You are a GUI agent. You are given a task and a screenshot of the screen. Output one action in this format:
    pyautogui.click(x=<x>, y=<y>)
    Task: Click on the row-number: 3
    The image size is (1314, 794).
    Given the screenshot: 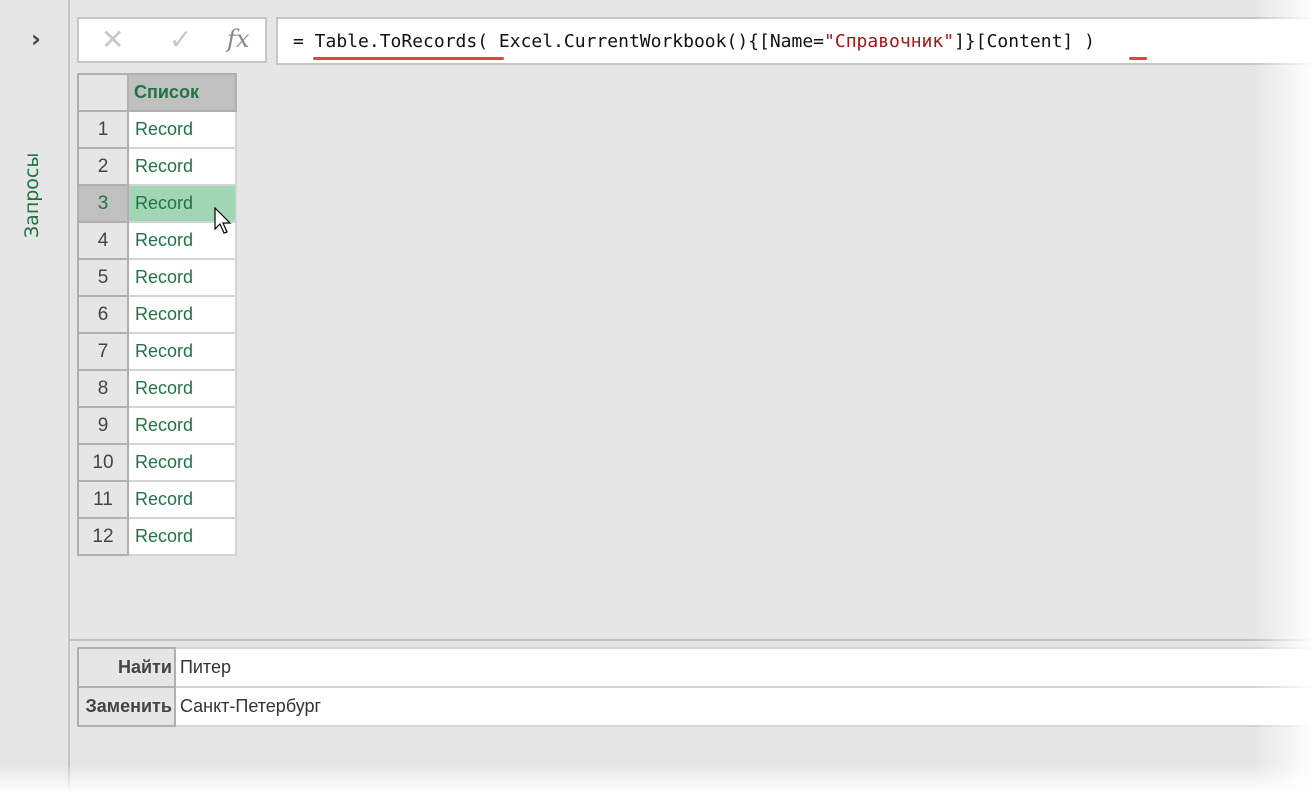 What is the action you would take?
    pyautogui.click(x=103, y=203)
    